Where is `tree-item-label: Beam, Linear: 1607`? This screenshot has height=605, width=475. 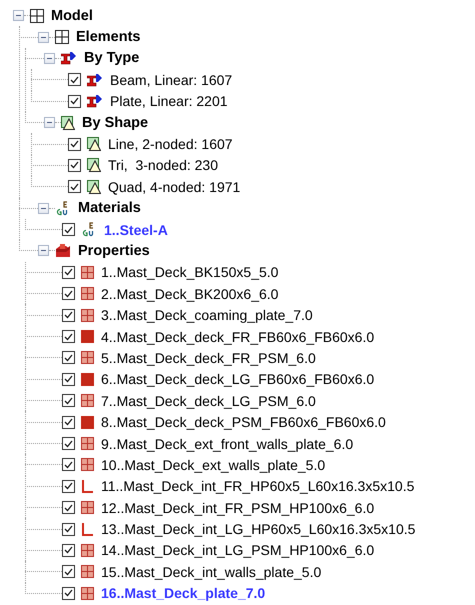
tree-item-label: Beam, Linear: 1607 is located at coordinates (171, 80).